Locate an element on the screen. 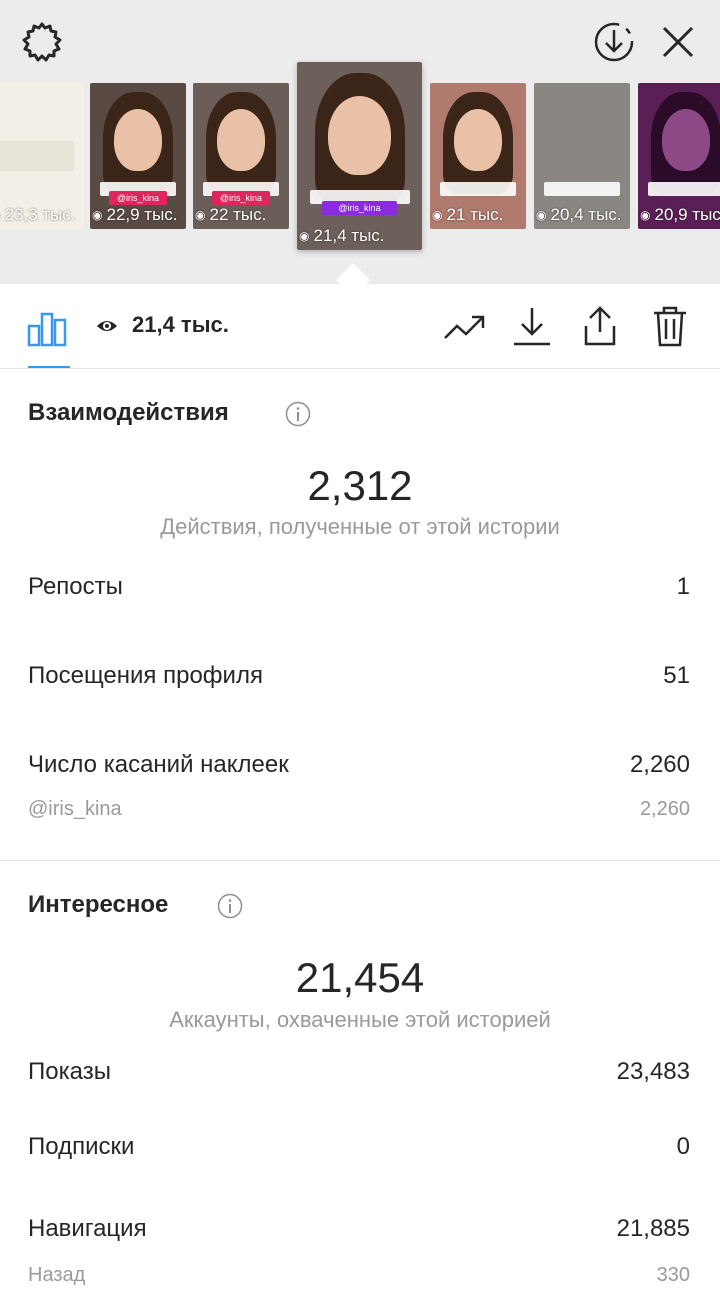 The width and height of the screenshot is (720, 1294). sticker-taps-row: Число касаний наклеек 2,260 is located at coordinates (359, 766).